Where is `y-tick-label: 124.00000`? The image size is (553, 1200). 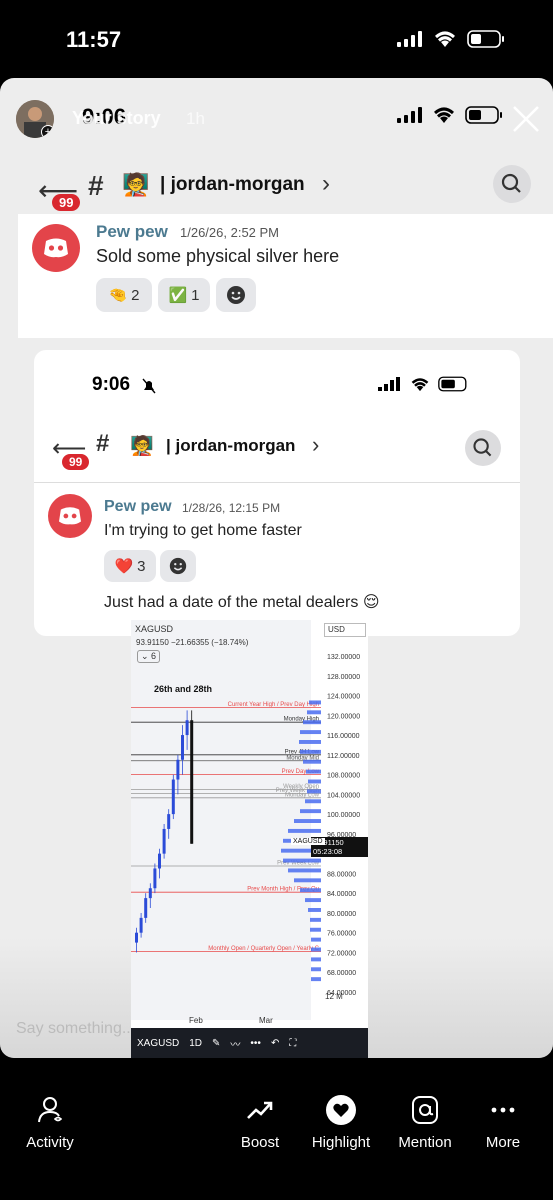 y-tick-label: 124.00000 is located at coordinates (343, 697).